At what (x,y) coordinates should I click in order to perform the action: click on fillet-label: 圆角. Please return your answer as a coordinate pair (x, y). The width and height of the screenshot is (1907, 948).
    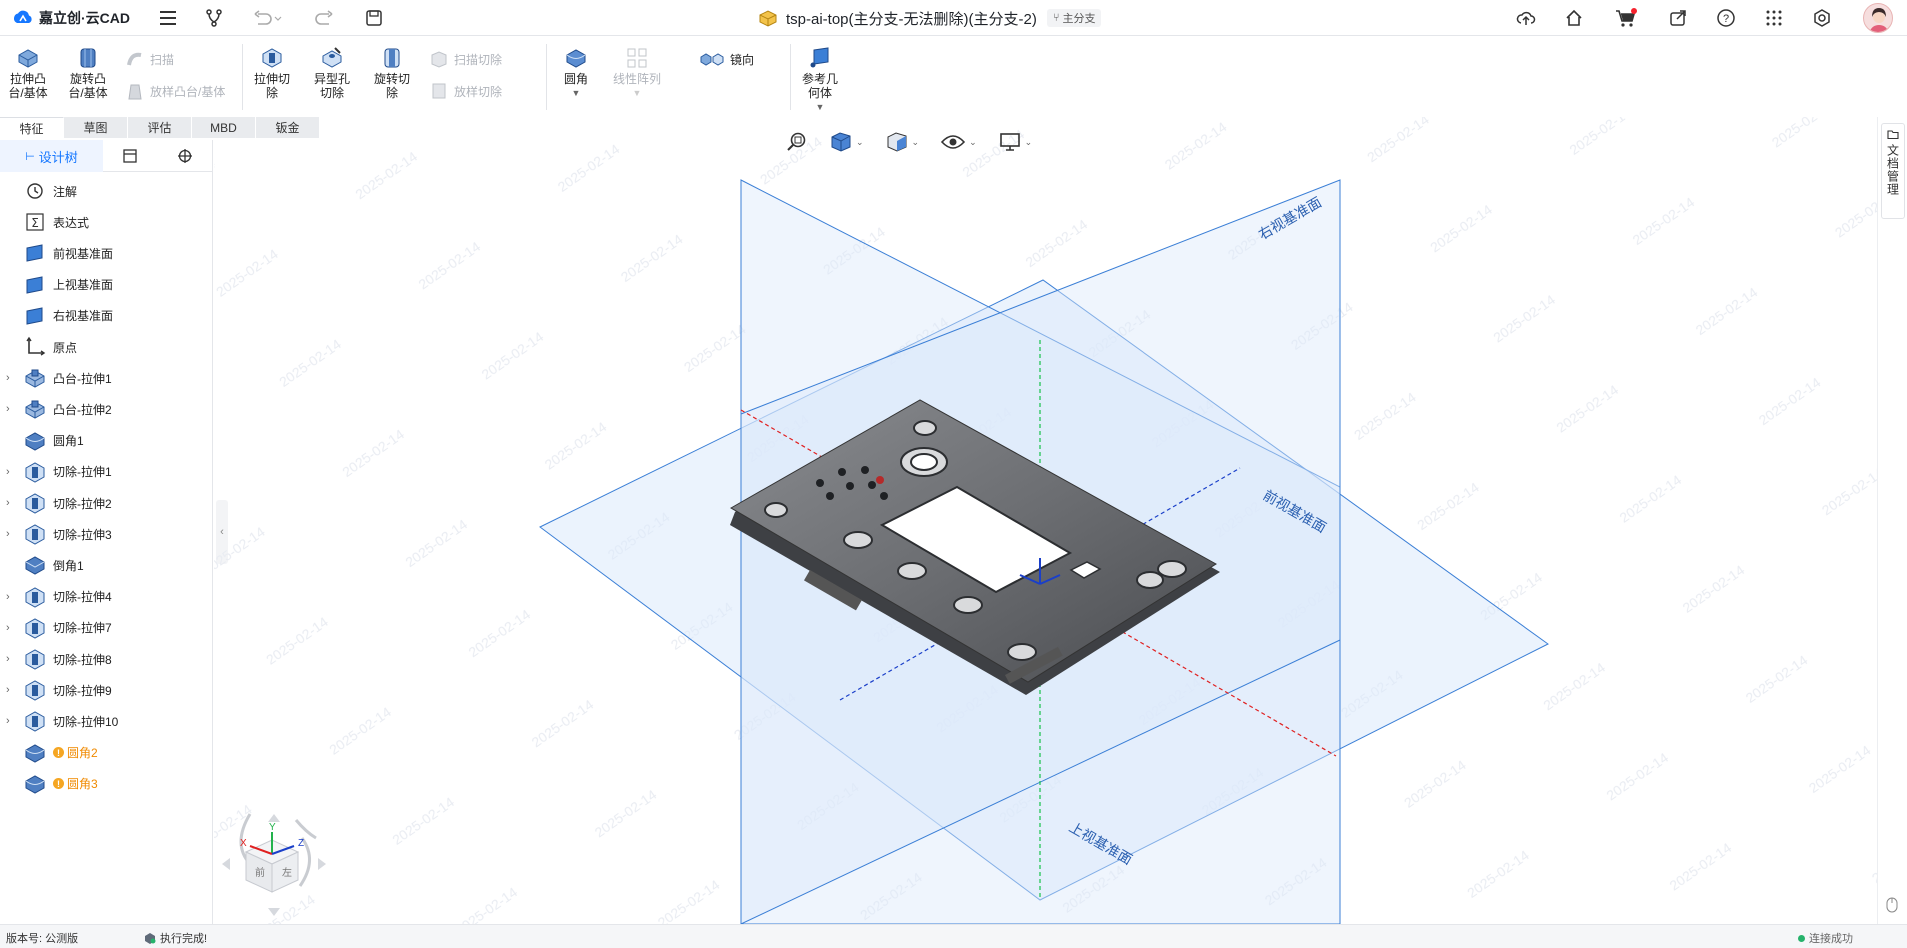
    Looking at the image, I should click on (575, 79).